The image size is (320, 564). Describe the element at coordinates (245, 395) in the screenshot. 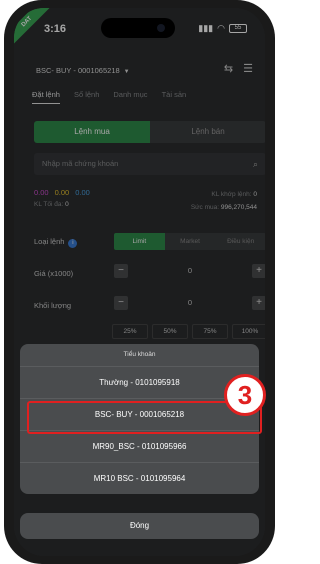

I see `step-number-badge: 3` at that location.